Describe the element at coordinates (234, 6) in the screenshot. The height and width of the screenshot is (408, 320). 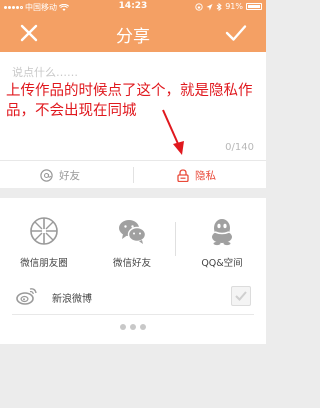
I see `battery-percent: 91%` at that location.